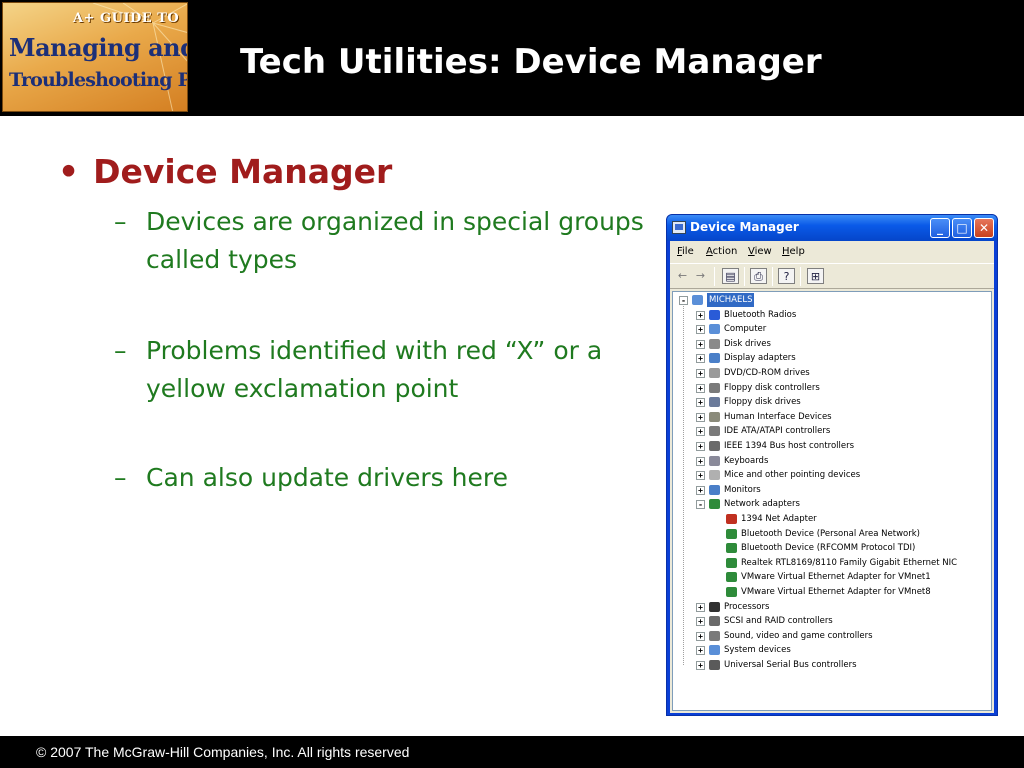  Describe the element at coordinates (327, 477) in the screenshot. I see `sub-bullet-text: Can also update drivers here` at that location.